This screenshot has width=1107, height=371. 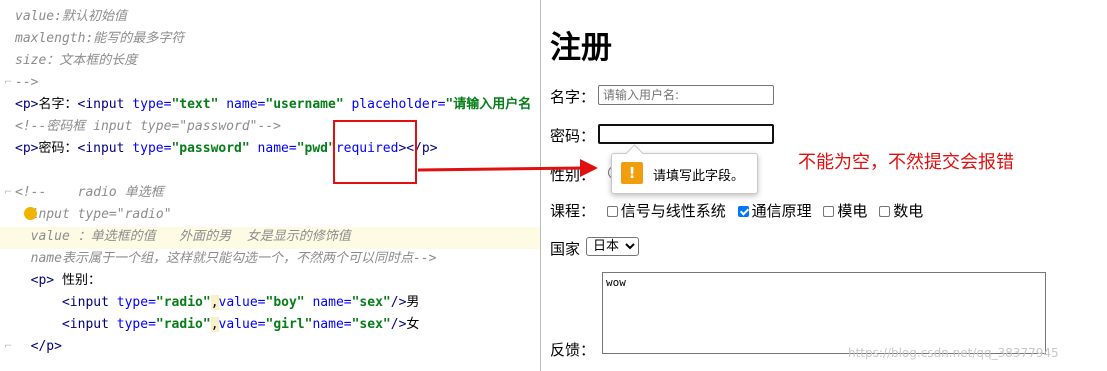 I want to click on lightbulb-icon, so click(x=30, y=213).